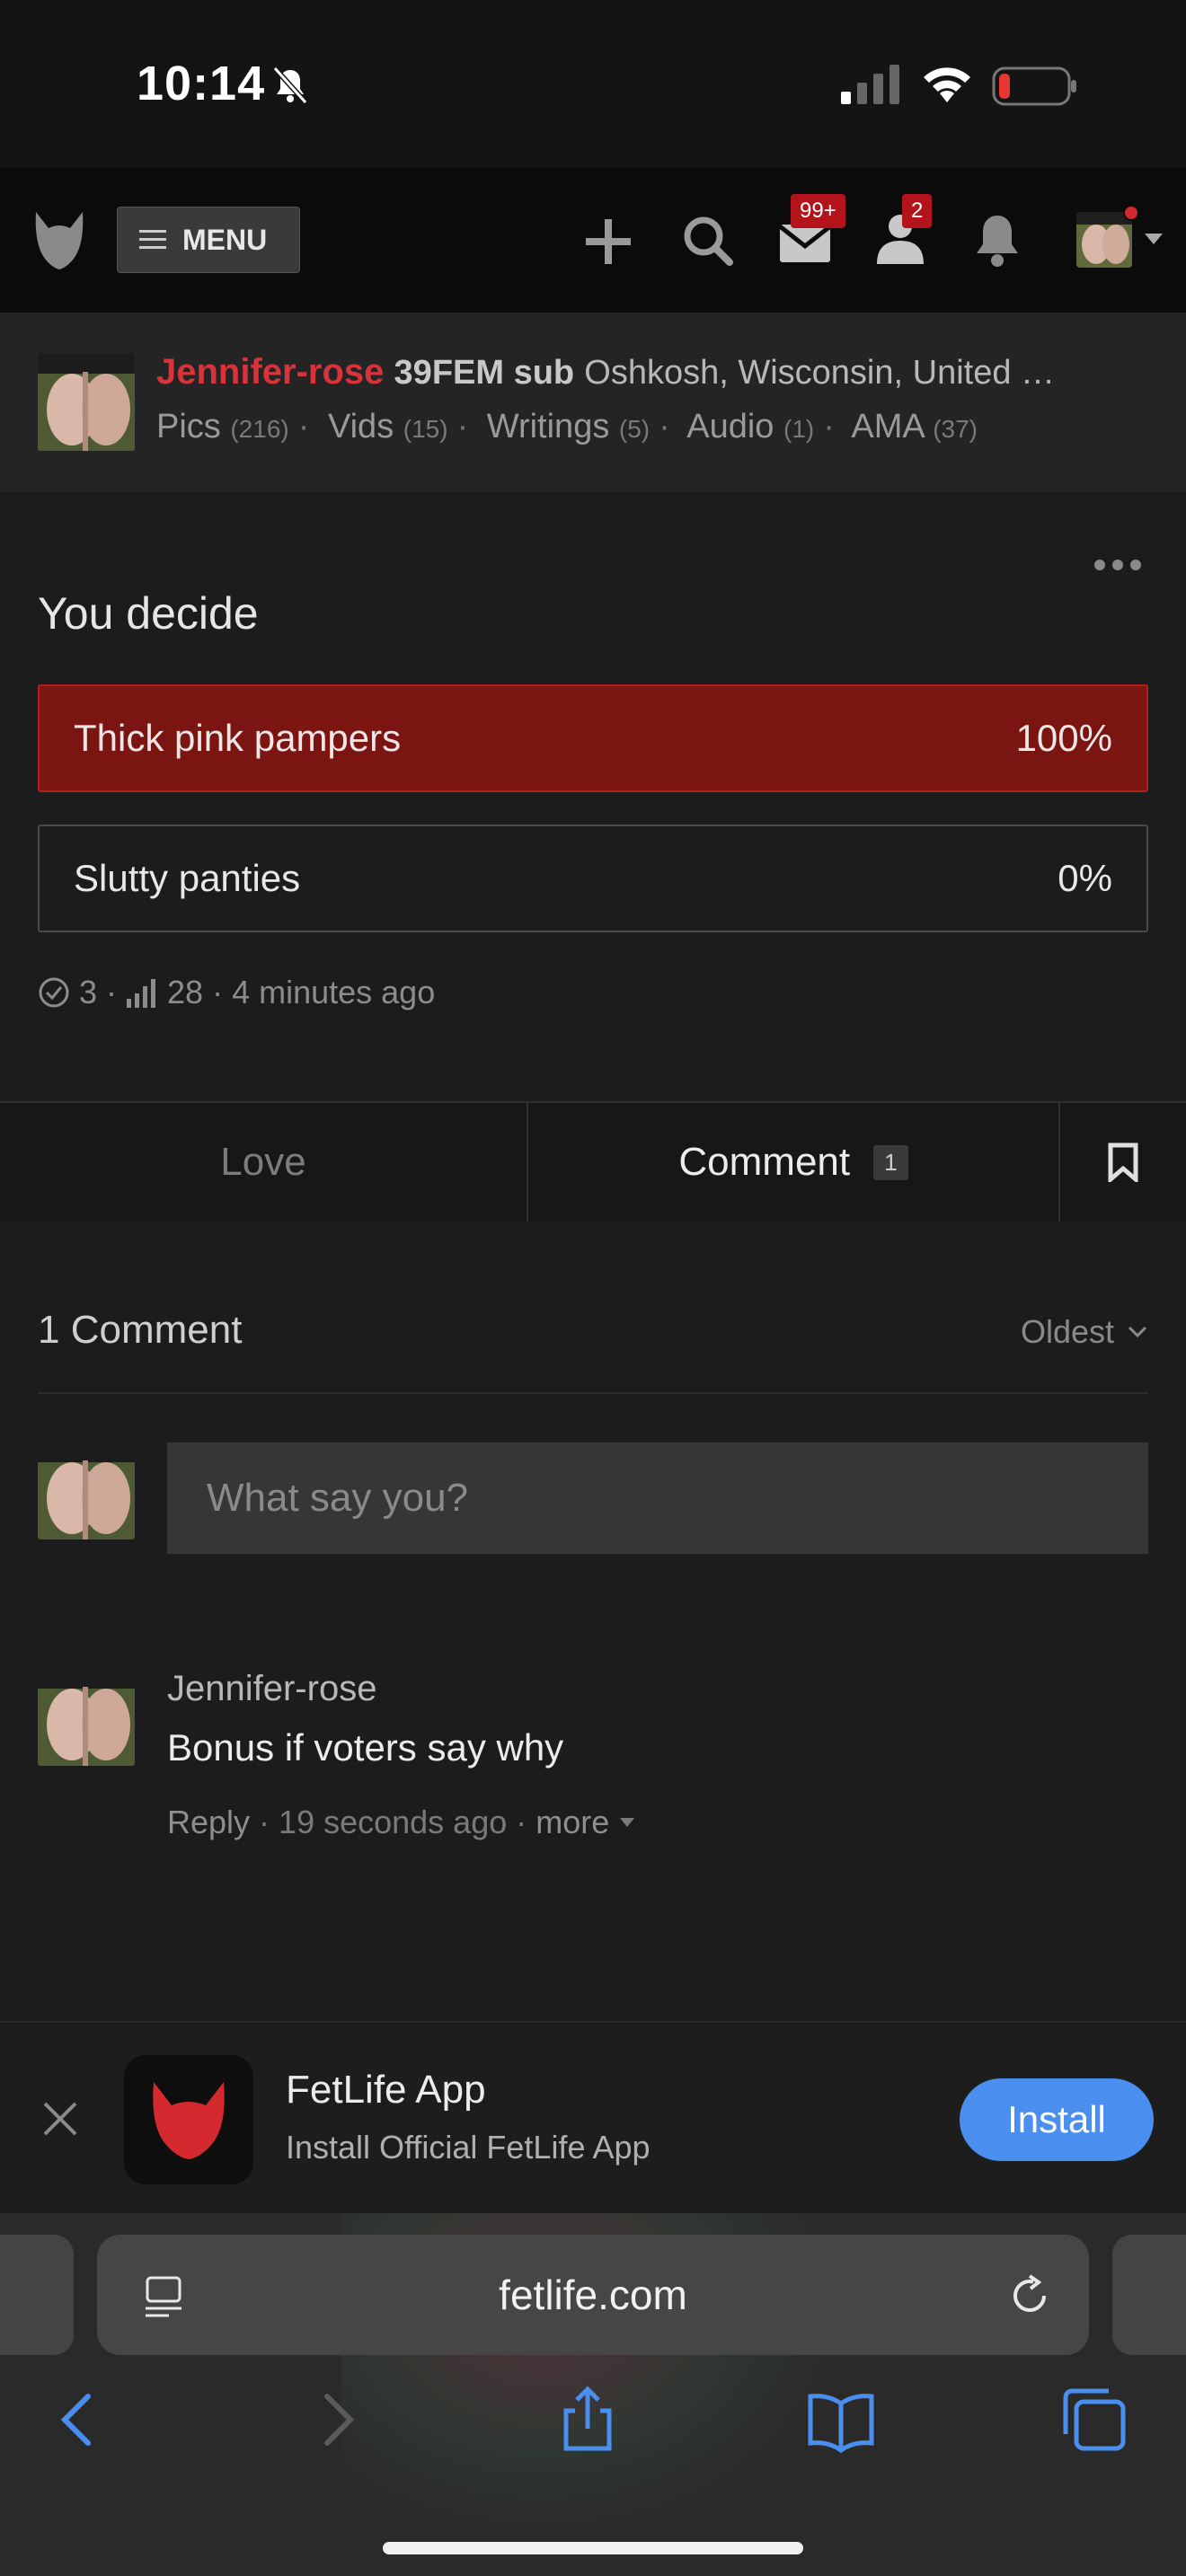 The width and height of the screenshot is (1186, 2576). I want to click on menu-label: MENU, so click(225, 240).